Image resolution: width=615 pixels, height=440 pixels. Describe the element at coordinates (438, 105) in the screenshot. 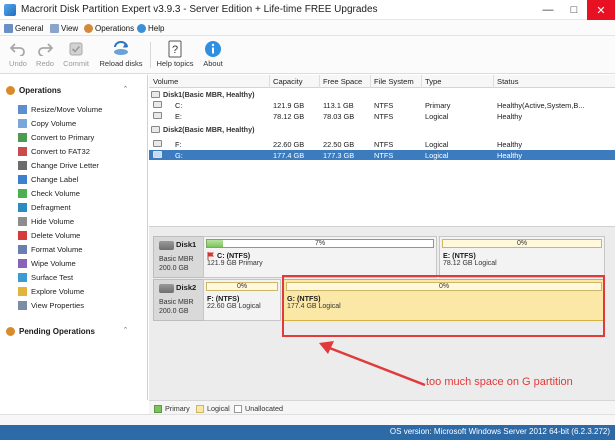

I see `cell-type: Primary` at that location.